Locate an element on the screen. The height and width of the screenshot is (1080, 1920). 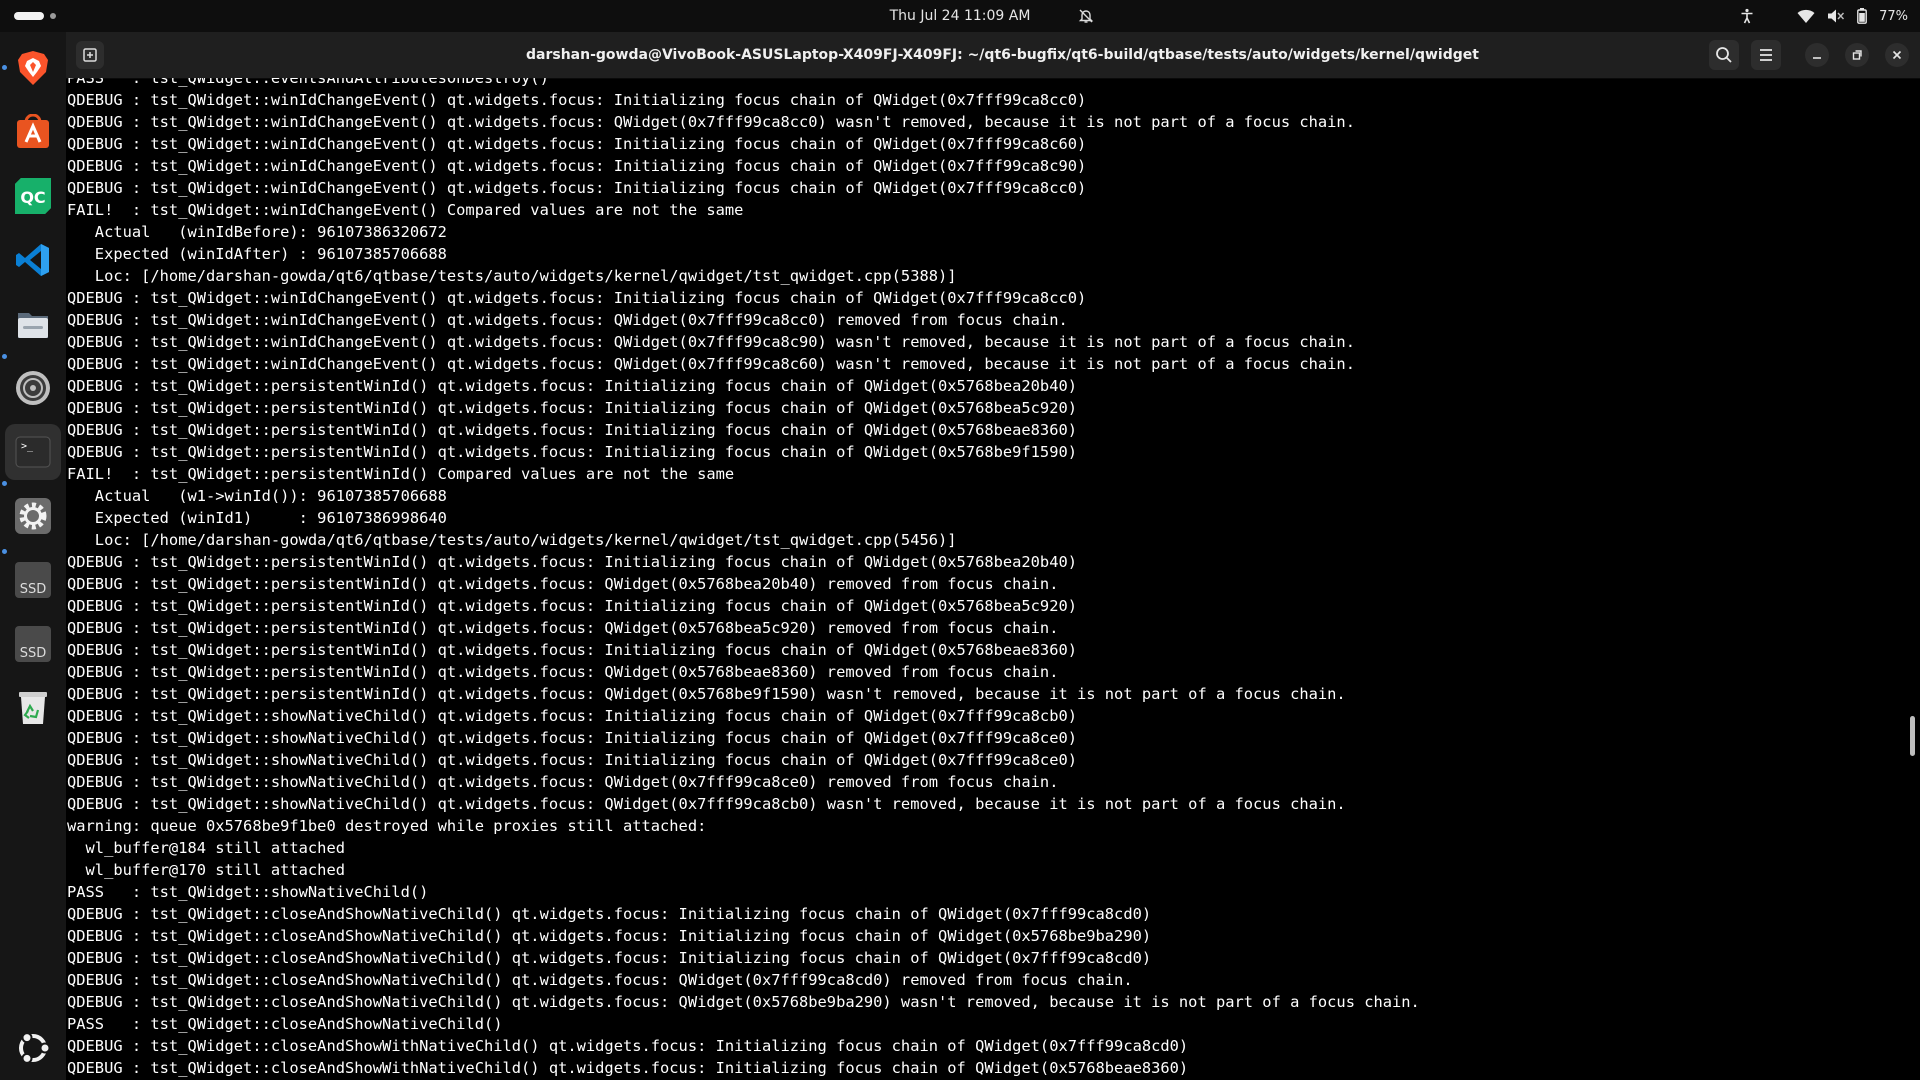
dock-item-qt-creator: QC is located at coordinates (33, 196).